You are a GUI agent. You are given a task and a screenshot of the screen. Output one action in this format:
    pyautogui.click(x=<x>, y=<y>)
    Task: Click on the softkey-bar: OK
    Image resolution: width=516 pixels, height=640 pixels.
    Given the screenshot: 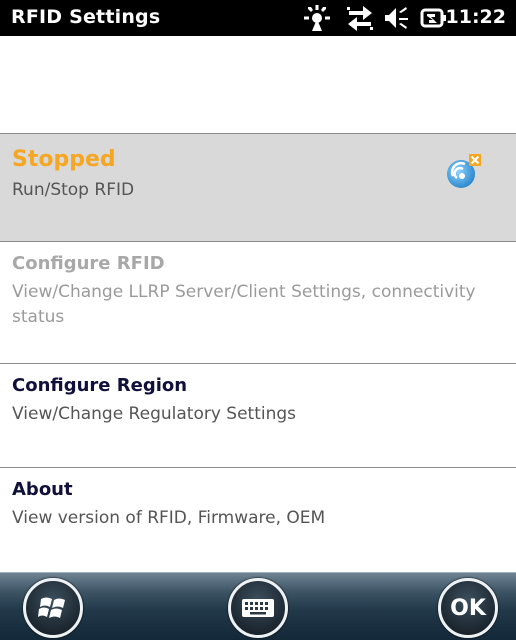 What is the action you would take?
    pyautogui.click(x=258, y=606)
    